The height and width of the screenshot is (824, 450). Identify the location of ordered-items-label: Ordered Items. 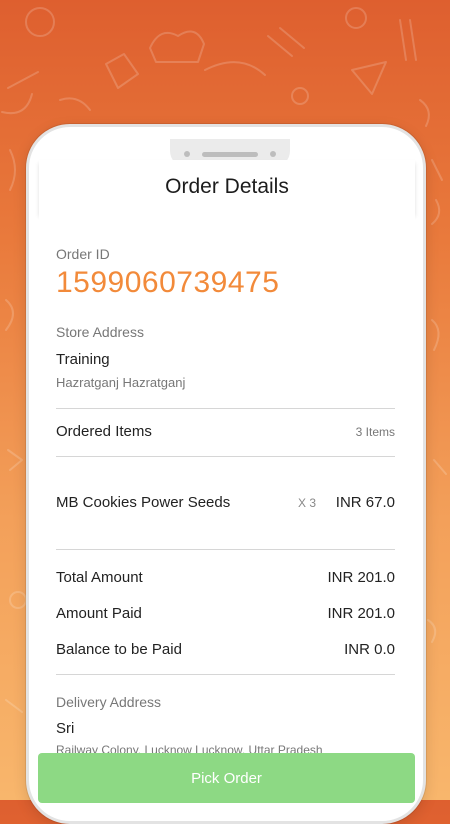
(104, 431).